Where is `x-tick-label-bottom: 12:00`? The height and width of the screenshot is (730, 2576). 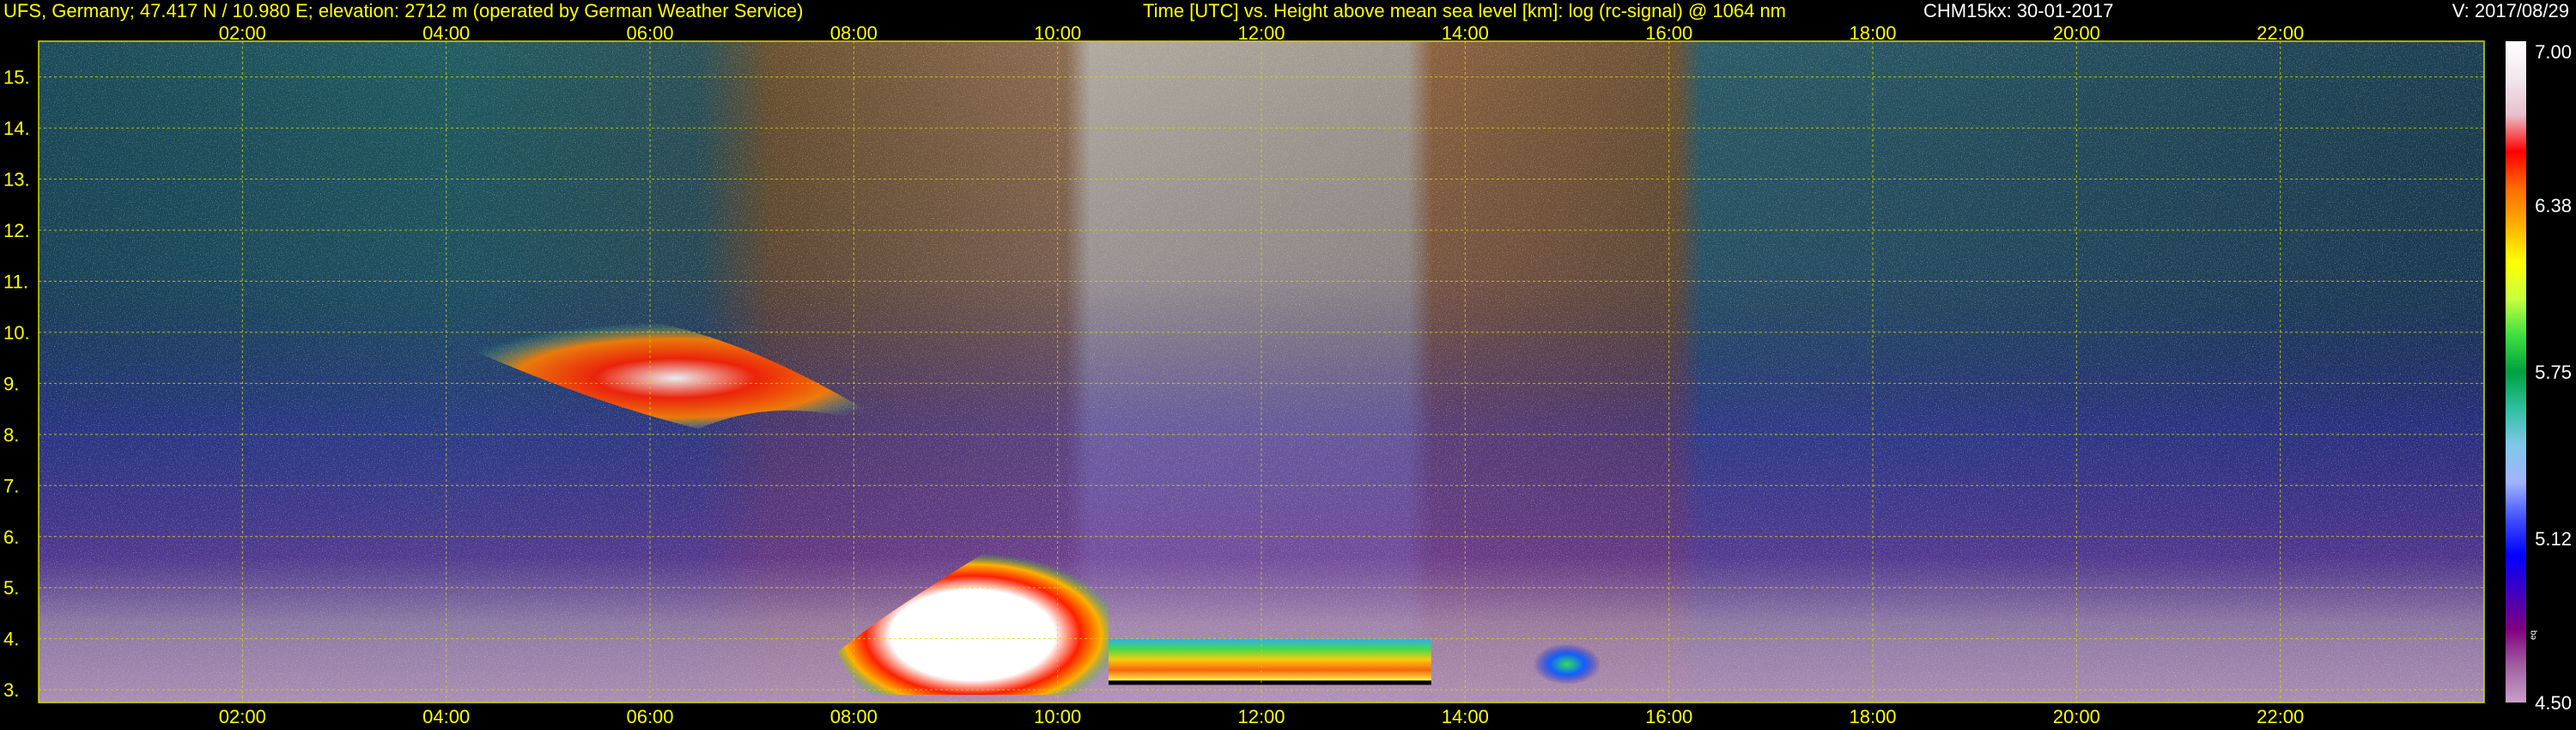
x-tick-label-bottom: 12:00 is located at coordinates (1261, 716).